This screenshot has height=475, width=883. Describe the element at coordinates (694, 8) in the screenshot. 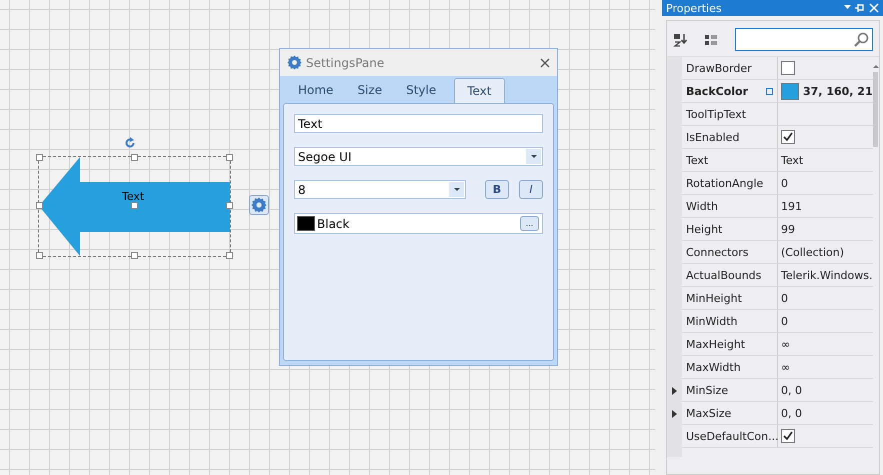

I see `panel-title: Properties` at that location.